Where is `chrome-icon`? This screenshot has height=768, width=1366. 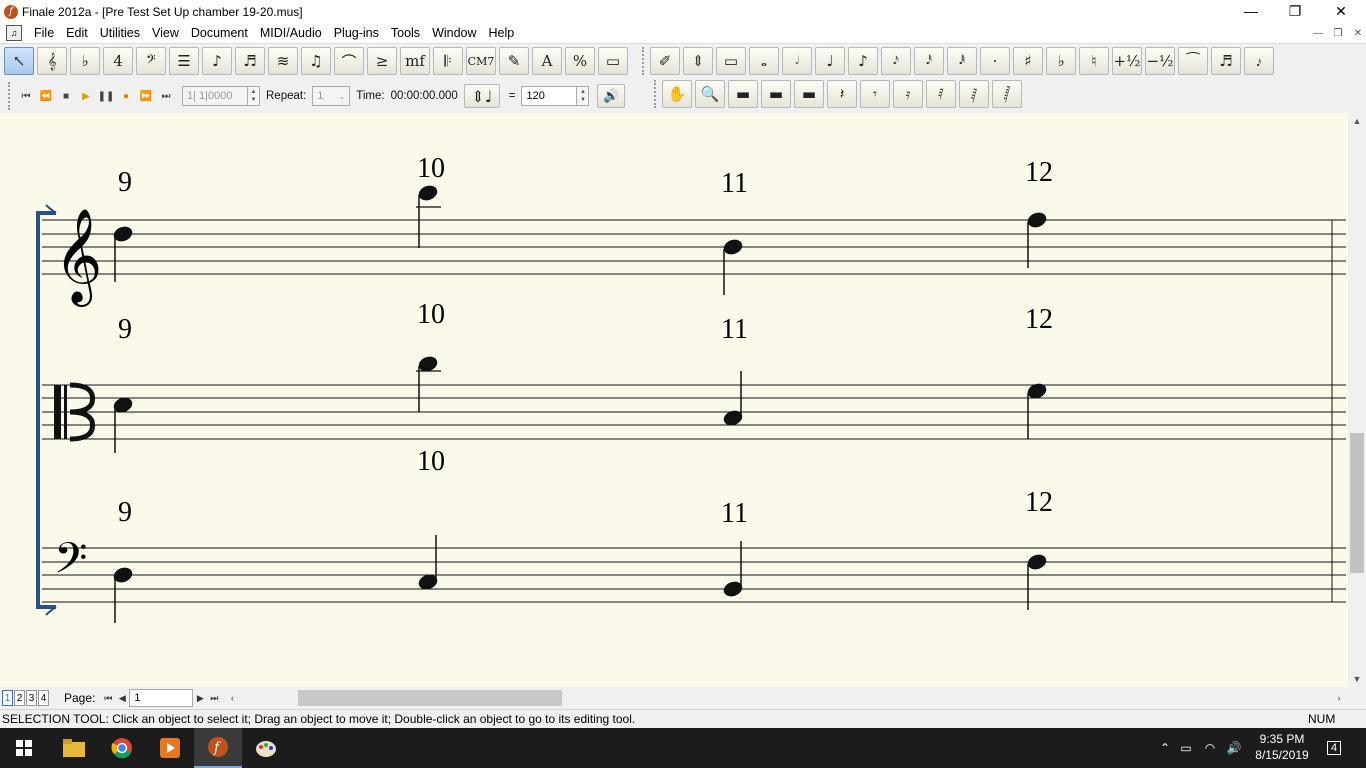 chrome-icon is located at coordinates (122, 748).